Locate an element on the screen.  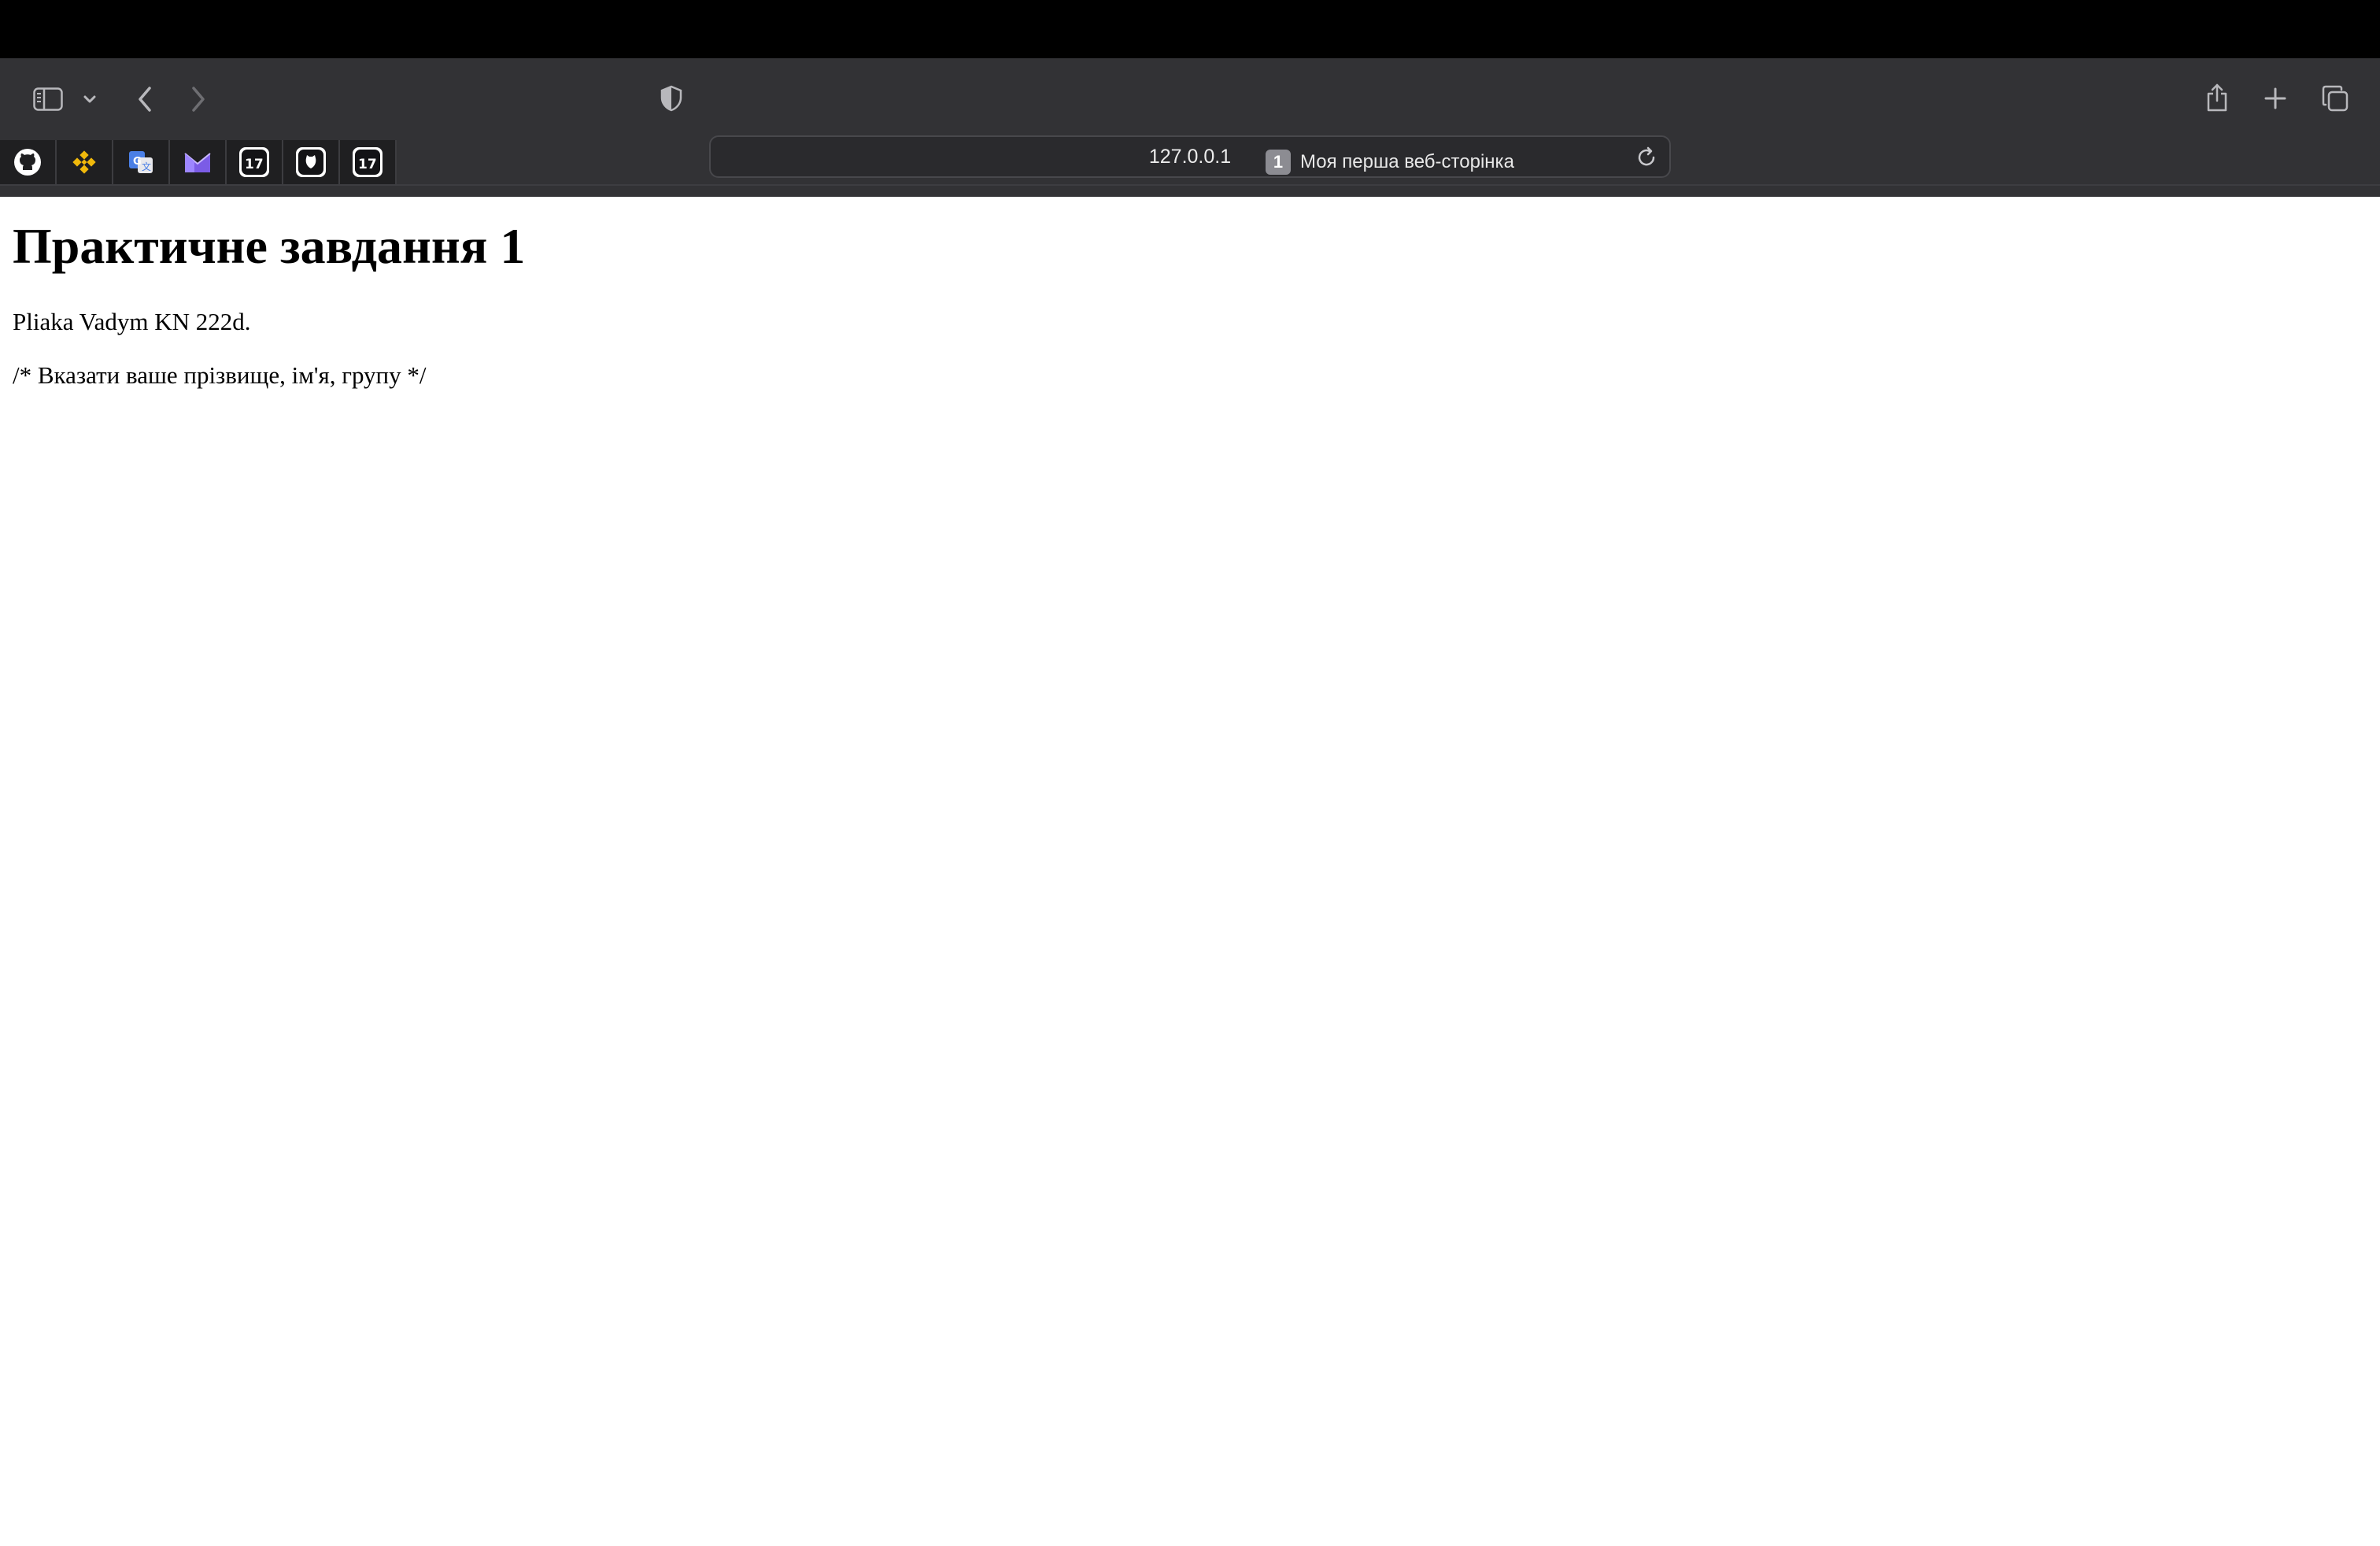
proton-mail-icon is located at coordinates (198, 162).